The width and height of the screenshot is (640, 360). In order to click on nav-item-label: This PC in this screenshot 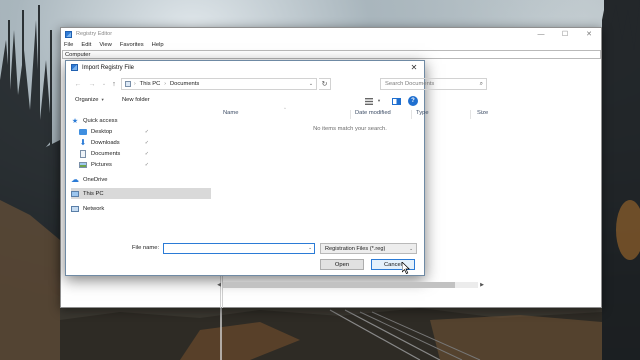, I will do `click(93, 193)`.